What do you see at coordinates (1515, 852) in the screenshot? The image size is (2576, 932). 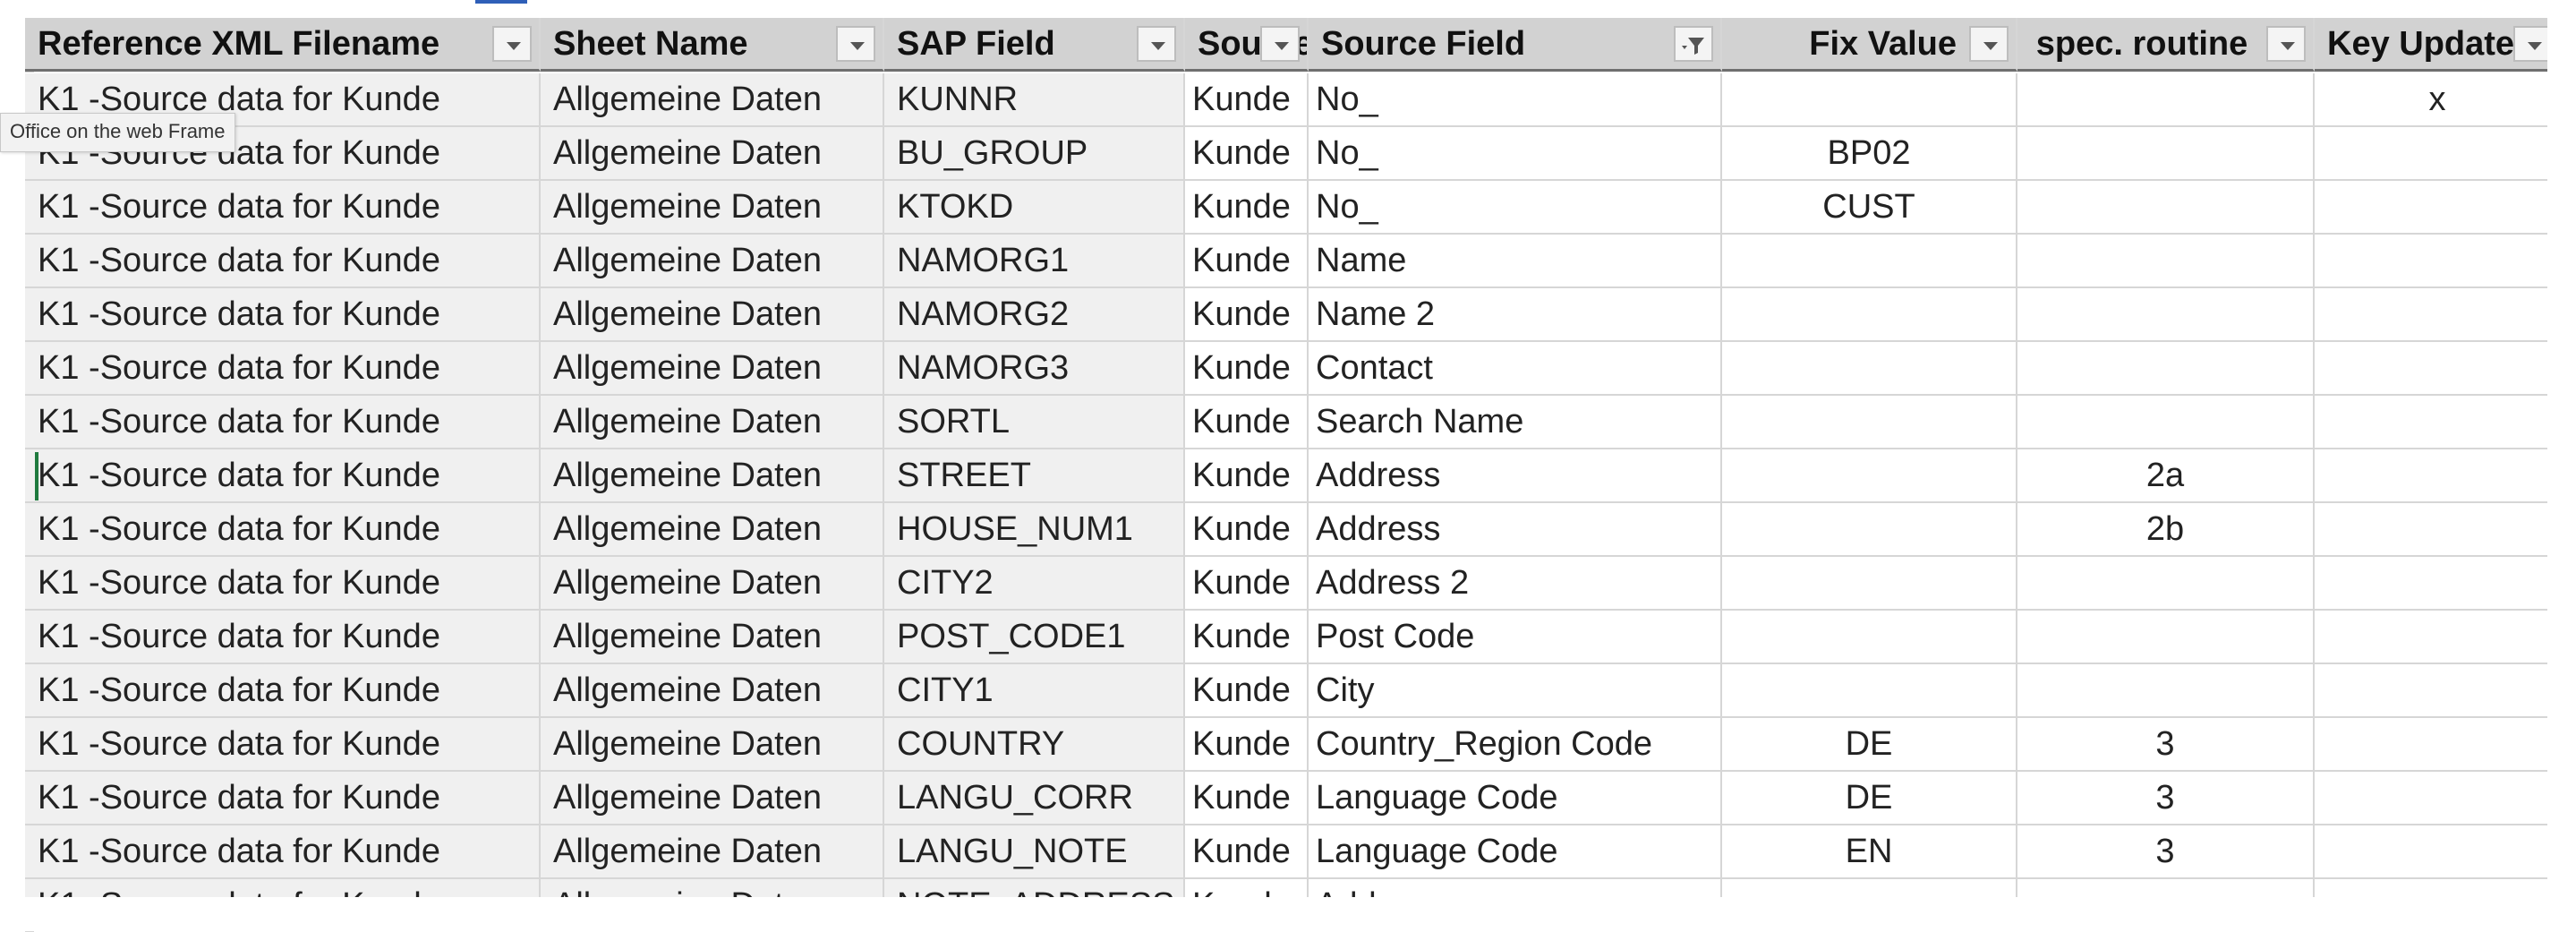 I see `cell-source-field: Language Code` at bounding box center [1515, 852].